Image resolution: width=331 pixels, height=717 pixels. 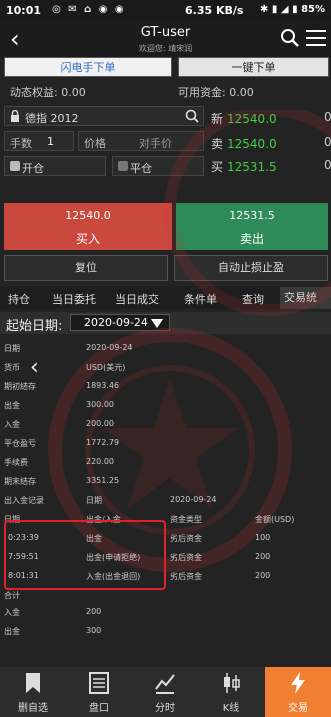 What do you see at coordinates (186, 519) in the screenshot?
I see `record-header: 资金类型` at bounding box center [186, 519].